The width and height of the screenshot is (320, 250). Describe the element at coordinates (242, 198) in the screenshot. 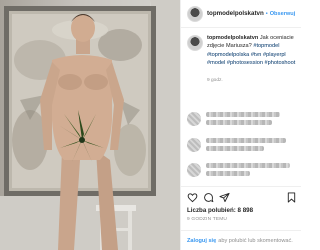

I see `post-actions` at that location.